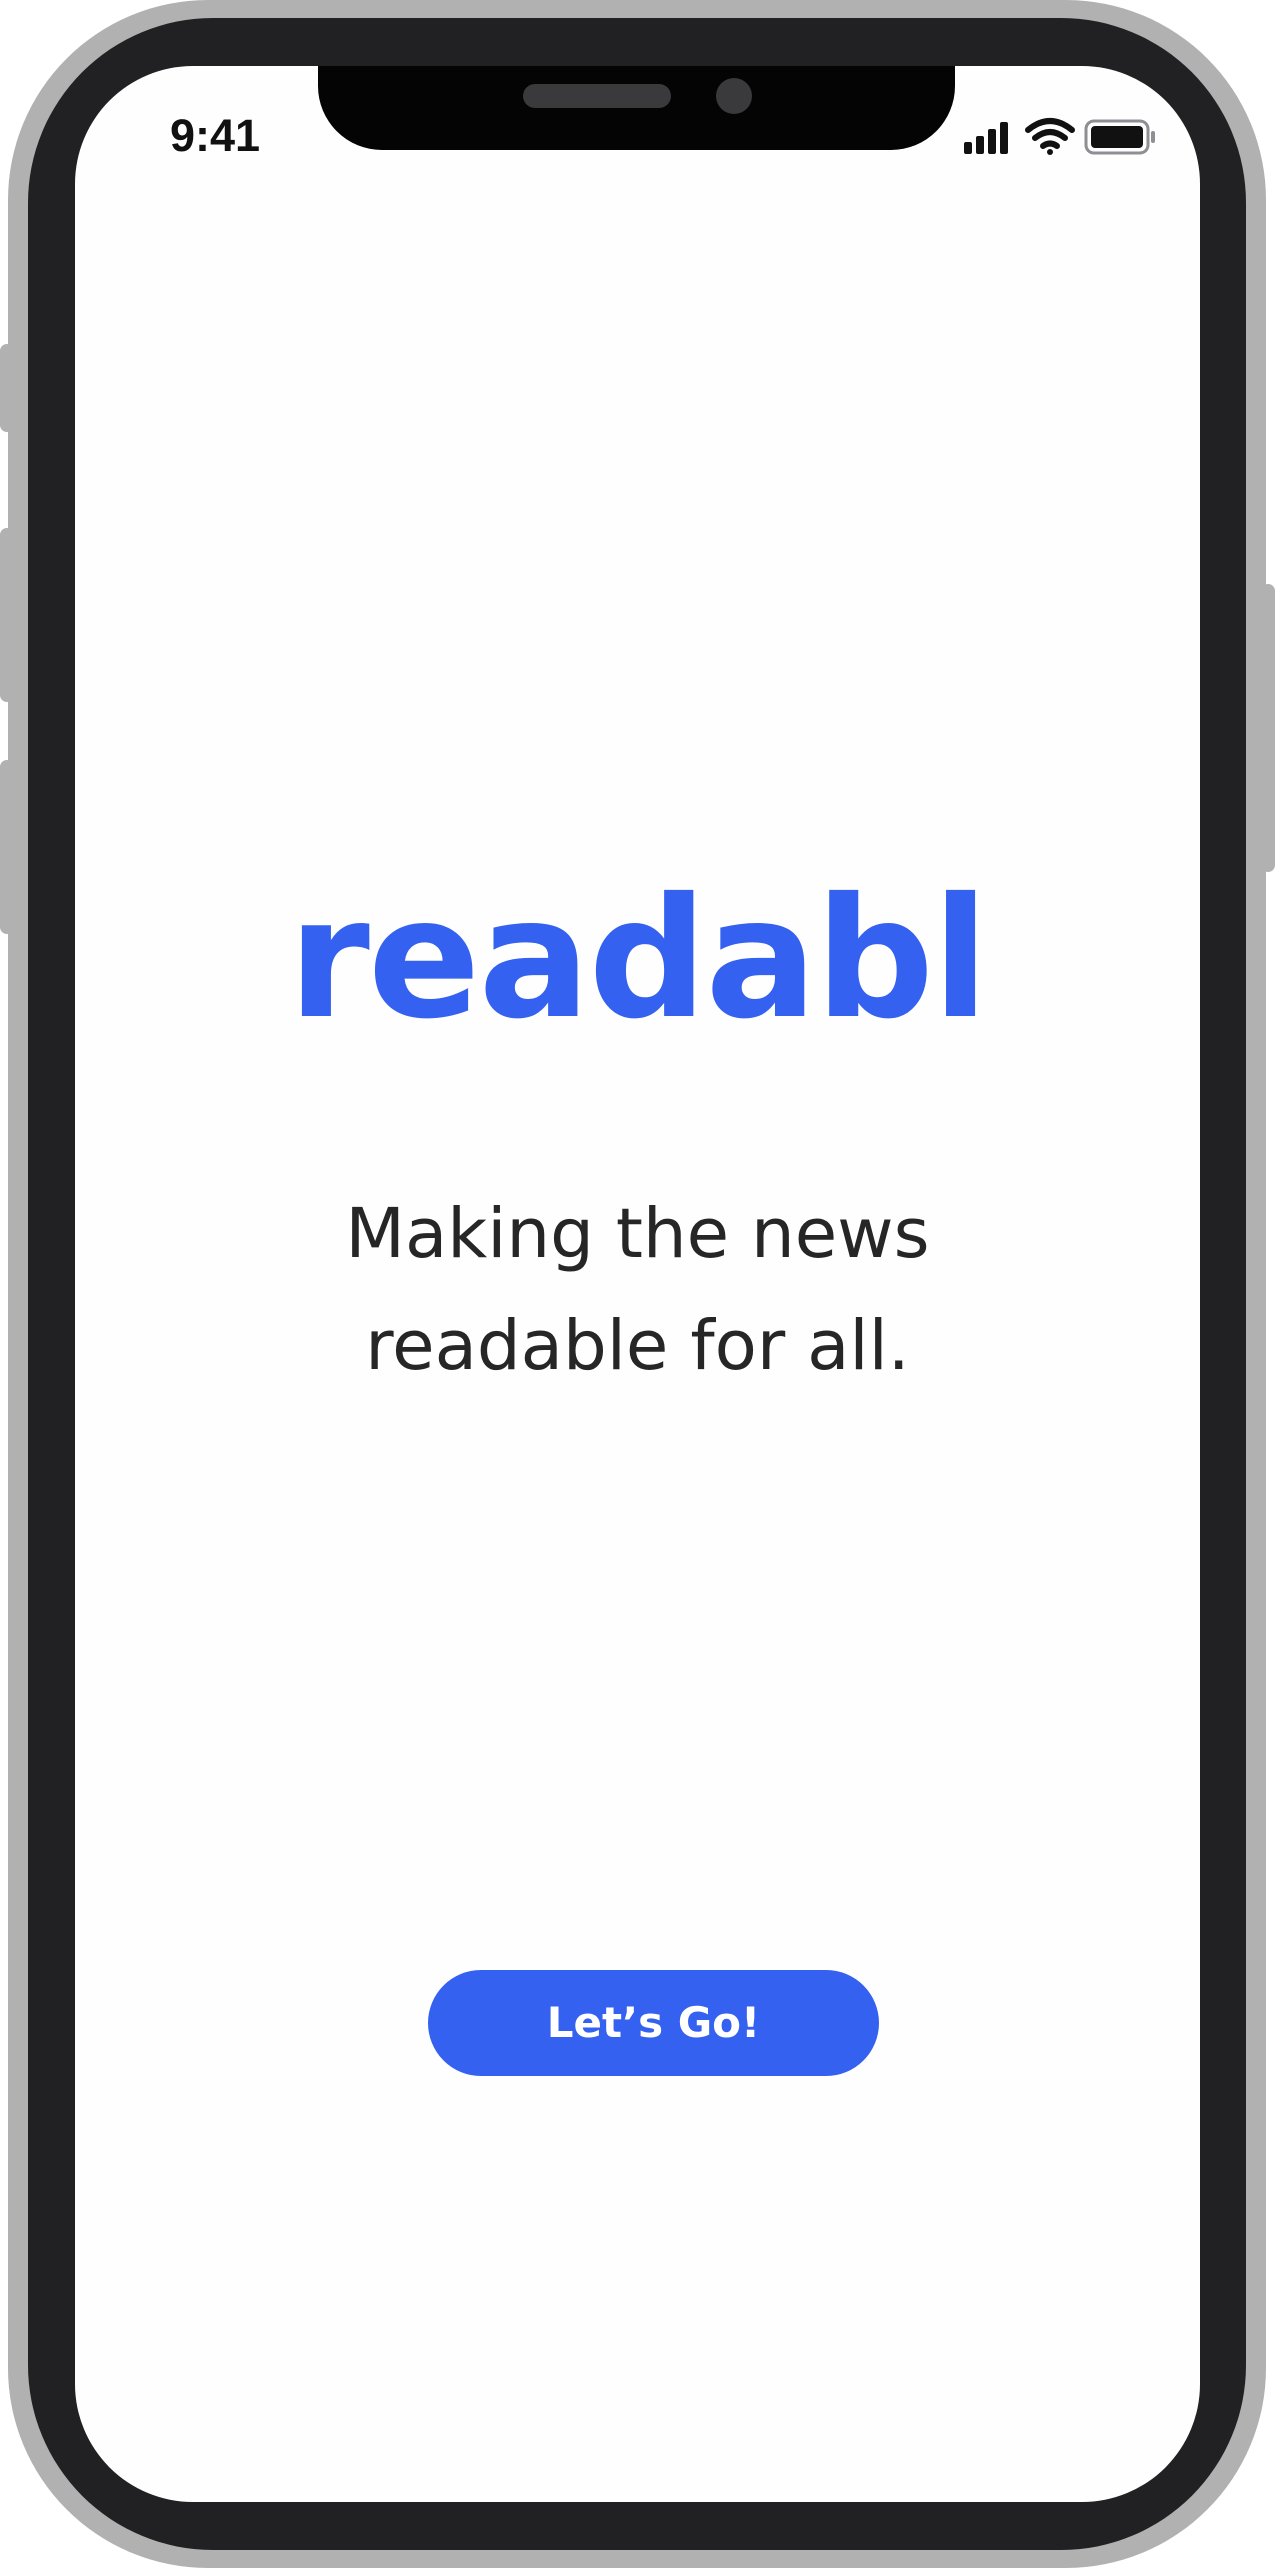 Image resolution: width=1275 pixels, height=2568 pixels. What do you see at coordinates (7, 615) in the screenshot?
I see `volume-up-button` at bounding box center [7, 615].